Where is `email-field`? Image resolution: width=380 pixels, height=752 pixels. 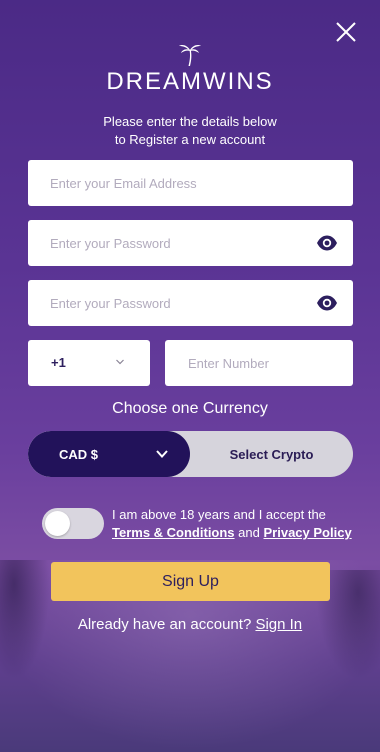
email-field is located at coordinates (190, 183).